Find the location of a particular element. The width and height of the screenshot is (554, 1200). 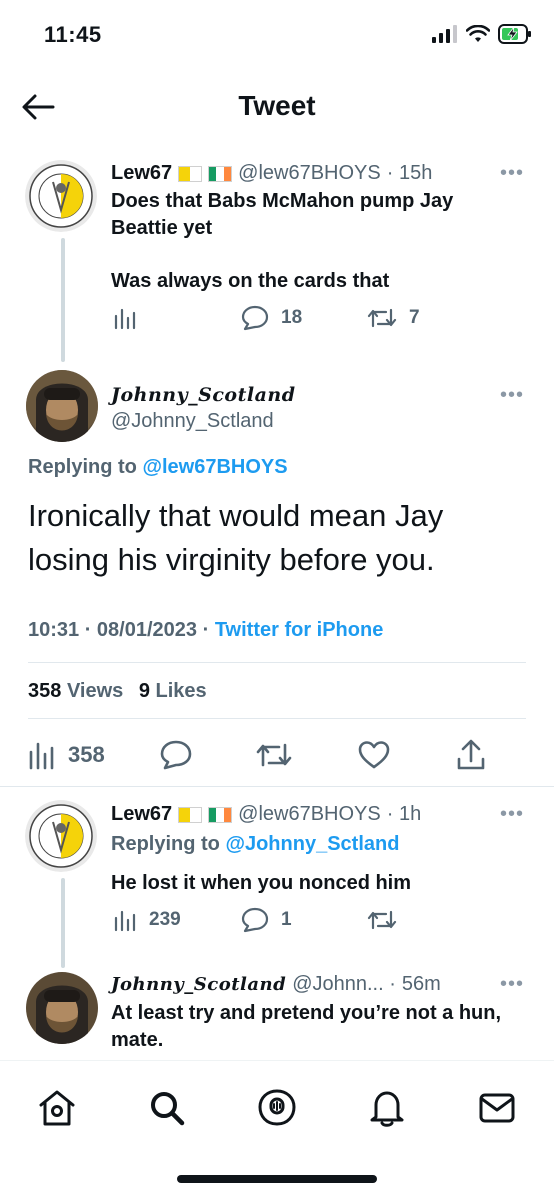

tweet-stats: 358 Views 9 Likes is located at coordinates (117, 691).